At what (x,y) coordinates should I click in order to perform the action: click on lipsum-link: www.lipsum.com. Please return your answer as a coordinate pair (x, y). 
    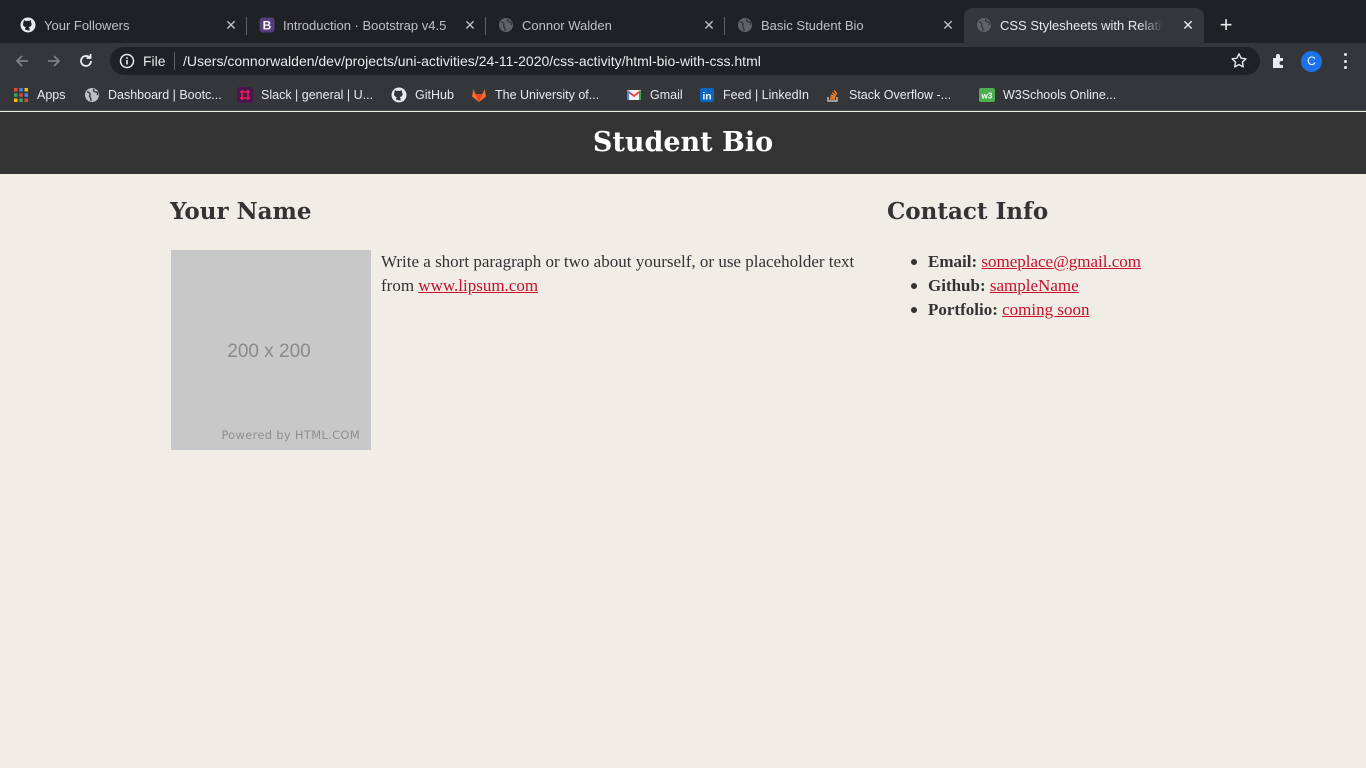
    Looking at the image, I should click on (478, 285).